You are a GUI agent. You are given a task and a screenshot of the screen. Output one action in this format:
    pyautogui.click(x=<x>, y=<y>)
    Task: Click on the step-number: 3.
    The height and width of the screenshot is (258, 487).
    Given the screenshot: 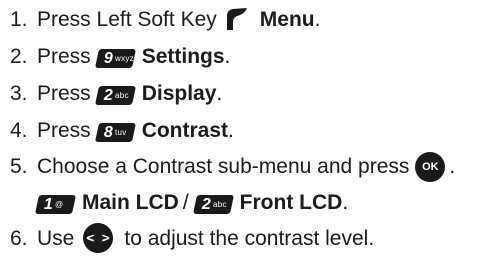 What is the action you would take?
    pyautogui.click(x=19, y=93)
    